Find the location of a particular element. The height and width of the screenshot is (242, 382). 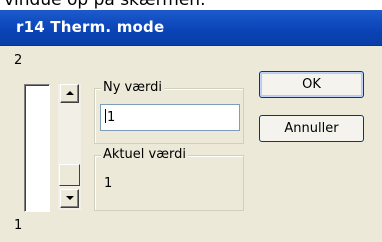

scroll-down-button is located at coordinates (69, 198).